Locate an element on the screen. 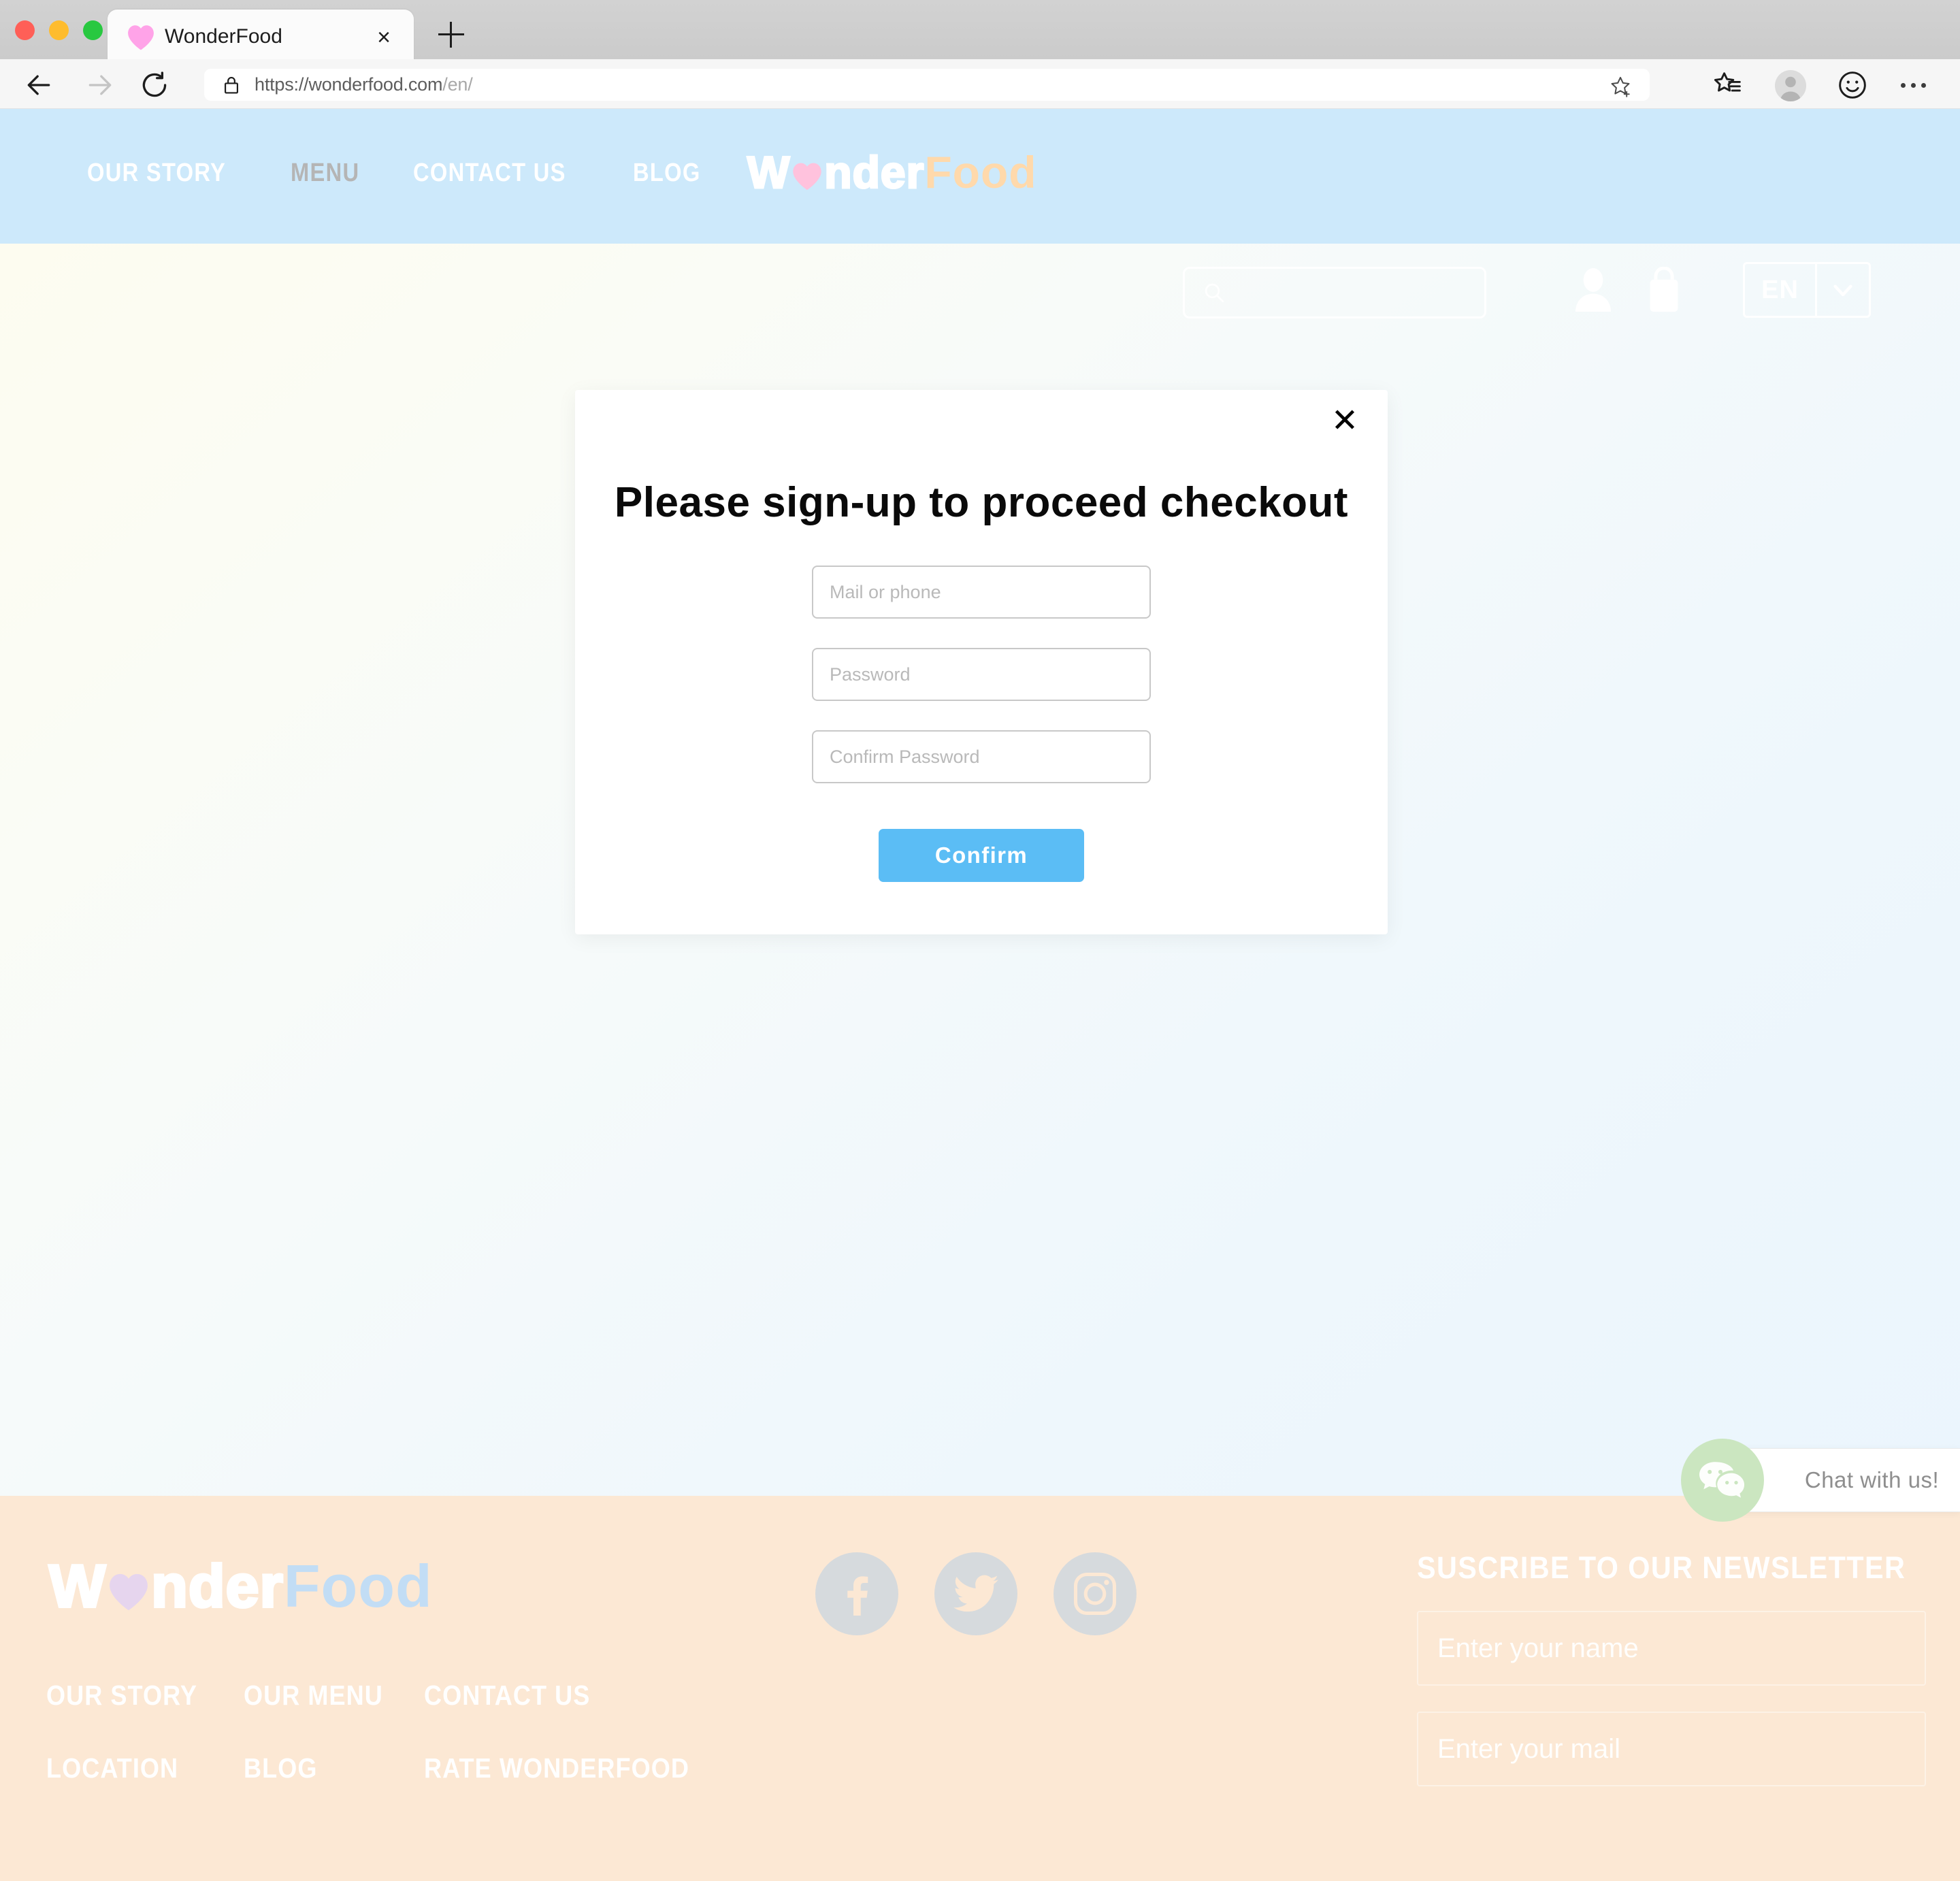 This screenshot has height=1881, width=1960. nav-item-our-story: OUR STORY is located at coordinates (156, 173).